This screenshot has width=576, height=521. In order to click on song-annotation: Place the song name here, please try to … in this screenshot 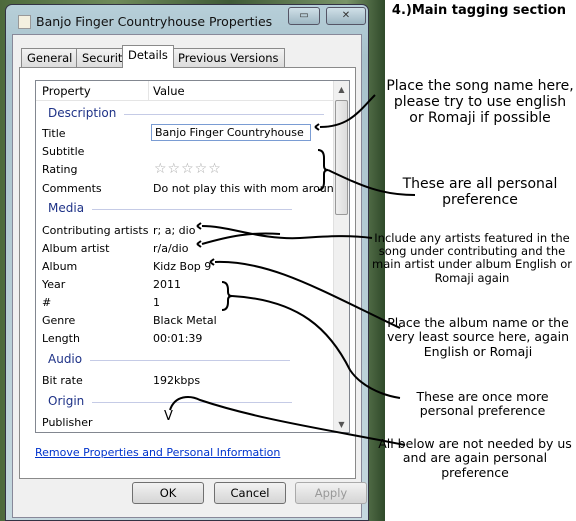, I will do `click(480, 102)`.